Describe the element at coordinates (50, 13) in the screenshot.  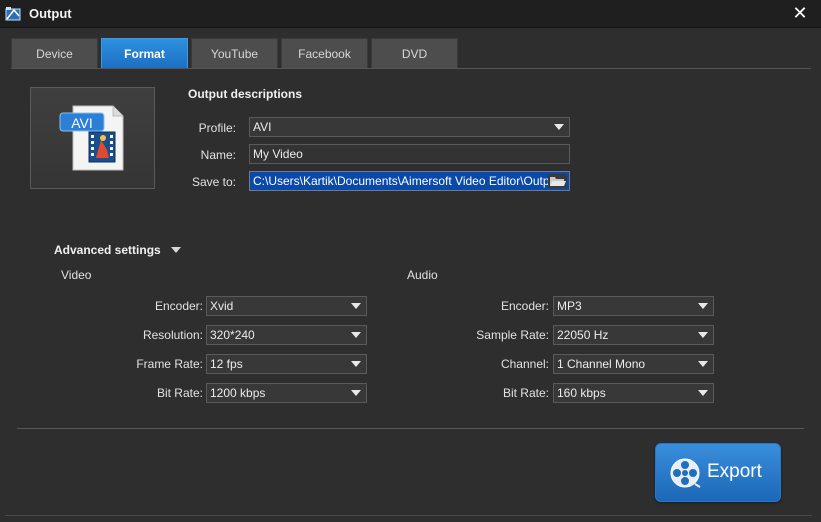
I see `window-title: Output` at that location.